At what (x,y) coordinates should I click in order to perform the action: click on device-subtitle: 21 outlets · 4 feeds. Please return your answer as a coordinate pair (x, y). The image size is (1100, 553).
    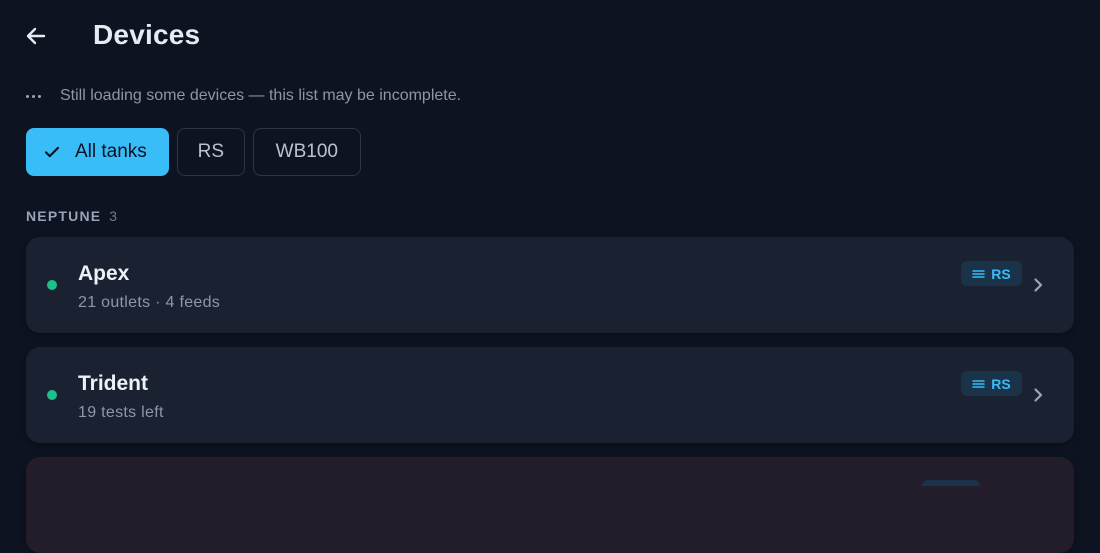
    Looking at the image, I should click on (149, 302).